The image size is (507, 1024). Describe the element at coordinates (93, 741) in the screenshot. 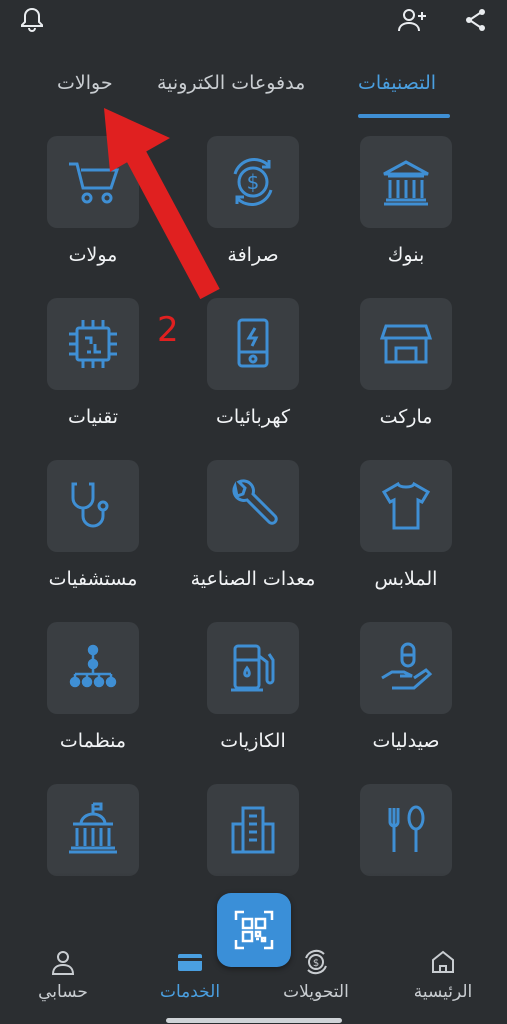

I see `category-label: منظمات` at that location.